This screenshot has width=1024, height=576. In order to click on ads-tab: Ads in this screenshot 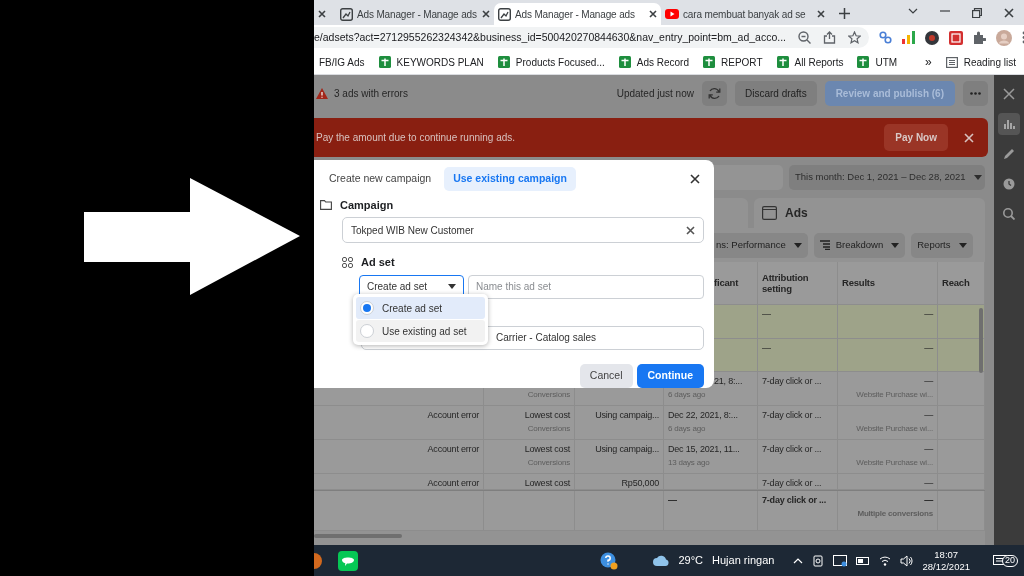, I will do `click(869, 213)`.